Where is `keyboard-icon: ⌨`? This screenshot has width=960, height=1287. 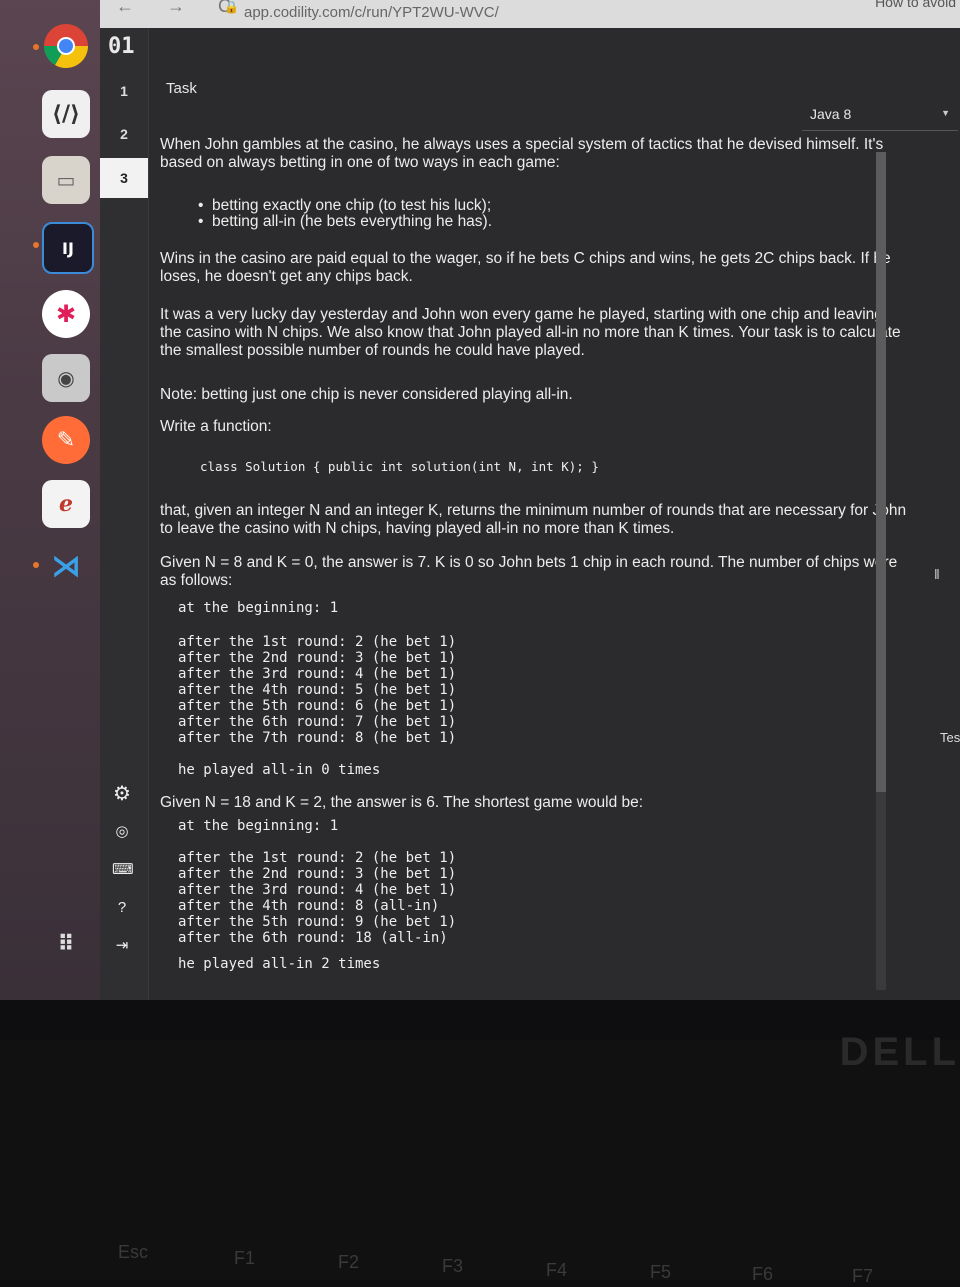
keyboard-icon: ⌨ is located at coordinates (123, 870).